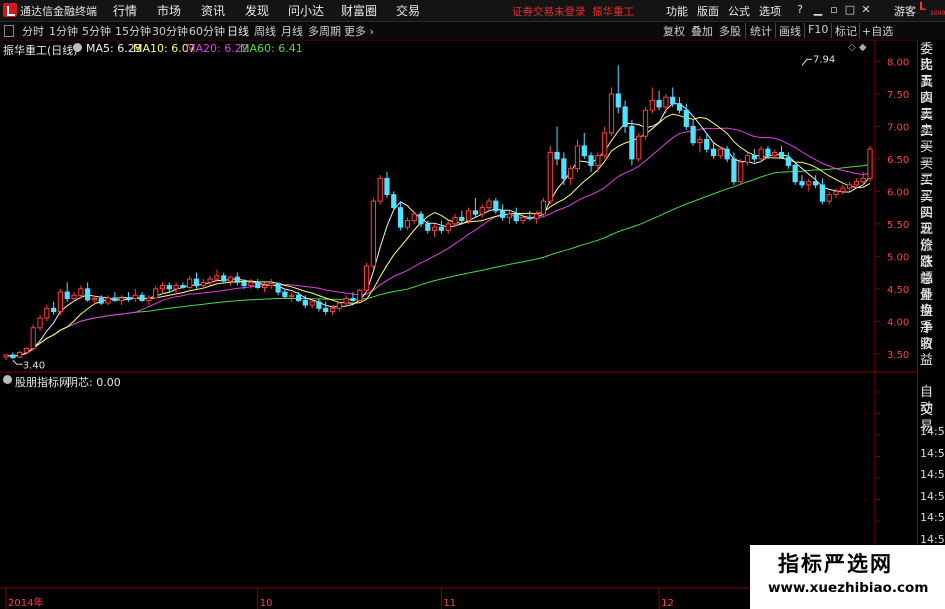 Image resolution: width=945 pixels, height=609 pixels. What do you see at coordinates (96, 31) in the screenshot?
I see `period-5min: 5分钟` at bounding box center [96, 31].